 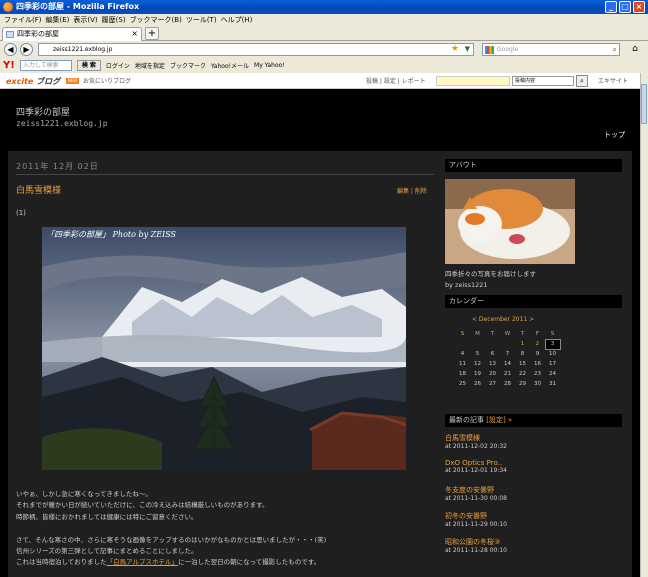 What do you see at coordinates (9, 65) in the screenshot?
I see `yahoo-logo-icon: Y!` at bounding box center [9, 65].